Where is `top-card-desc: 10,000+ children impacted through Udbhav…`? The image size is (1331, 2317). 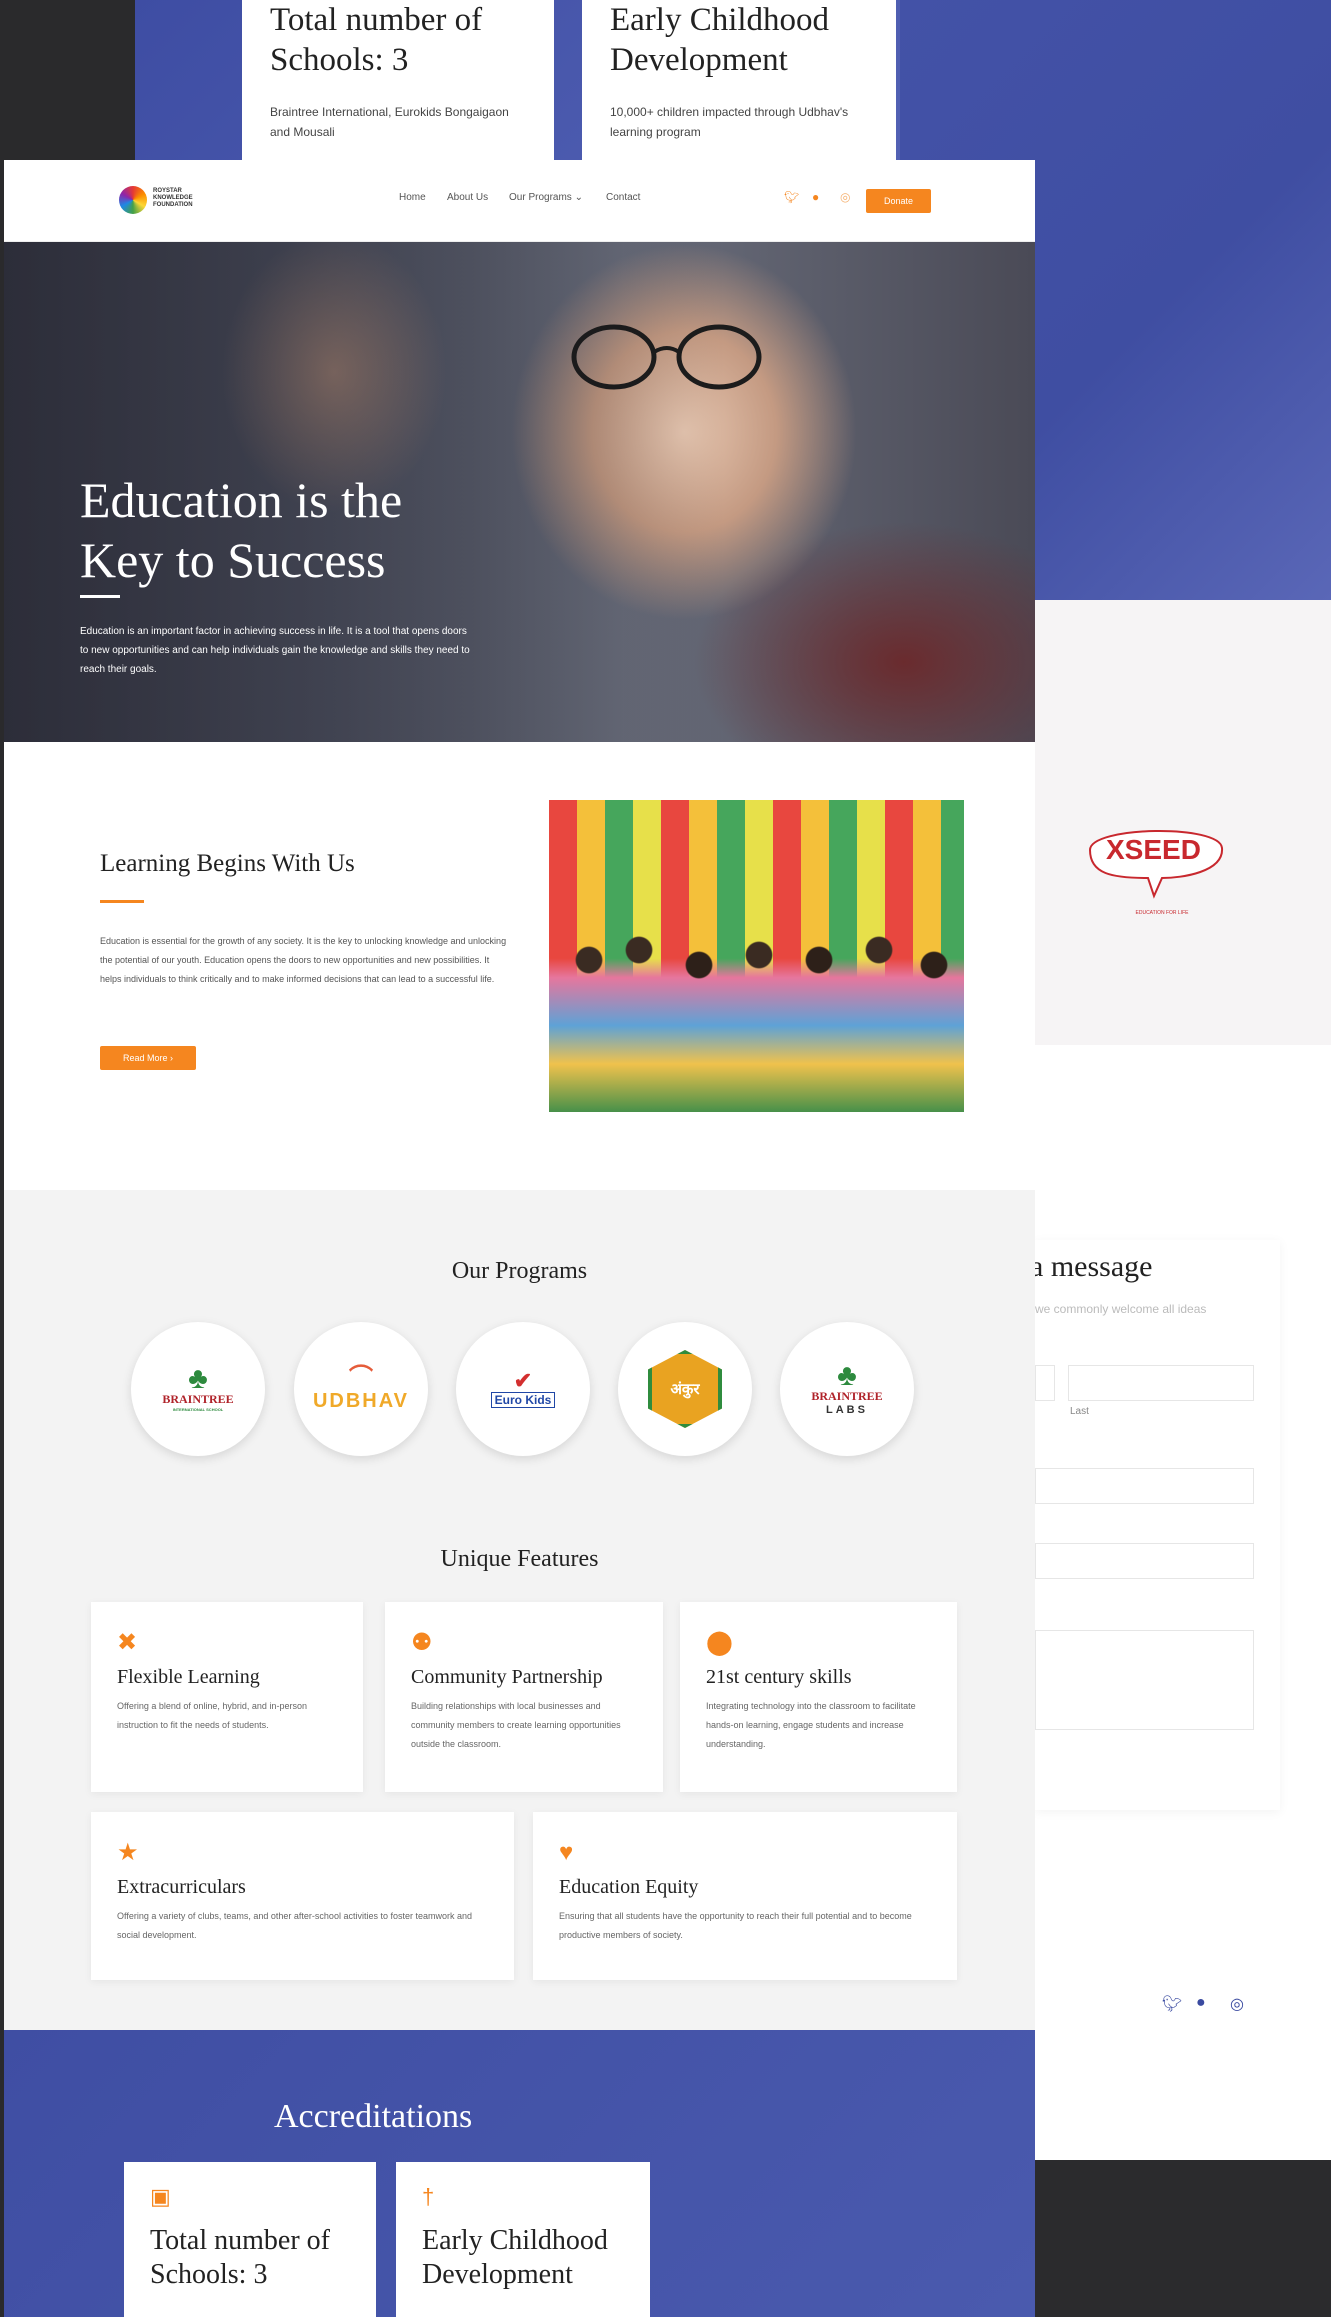
top-card-desc: 10,000+ children impacted through Udbhav… is located at coordinates (729, 122).